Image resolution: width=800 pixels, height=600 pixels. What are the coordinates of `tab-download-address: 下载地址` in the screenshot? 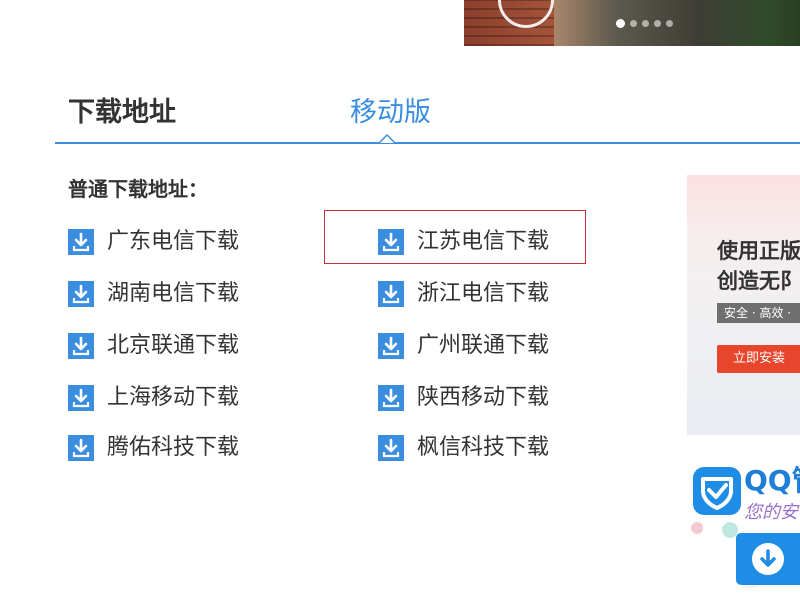 It's located at (122, 113).